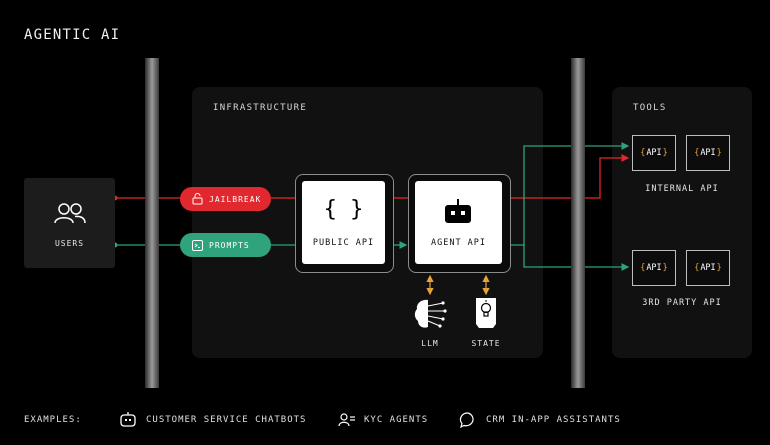 The height and width of the screenshot is (445, 770). Describe the element at coordinates (466, 420) in the screenshot. I see `chat-bubble-icon` at that location.